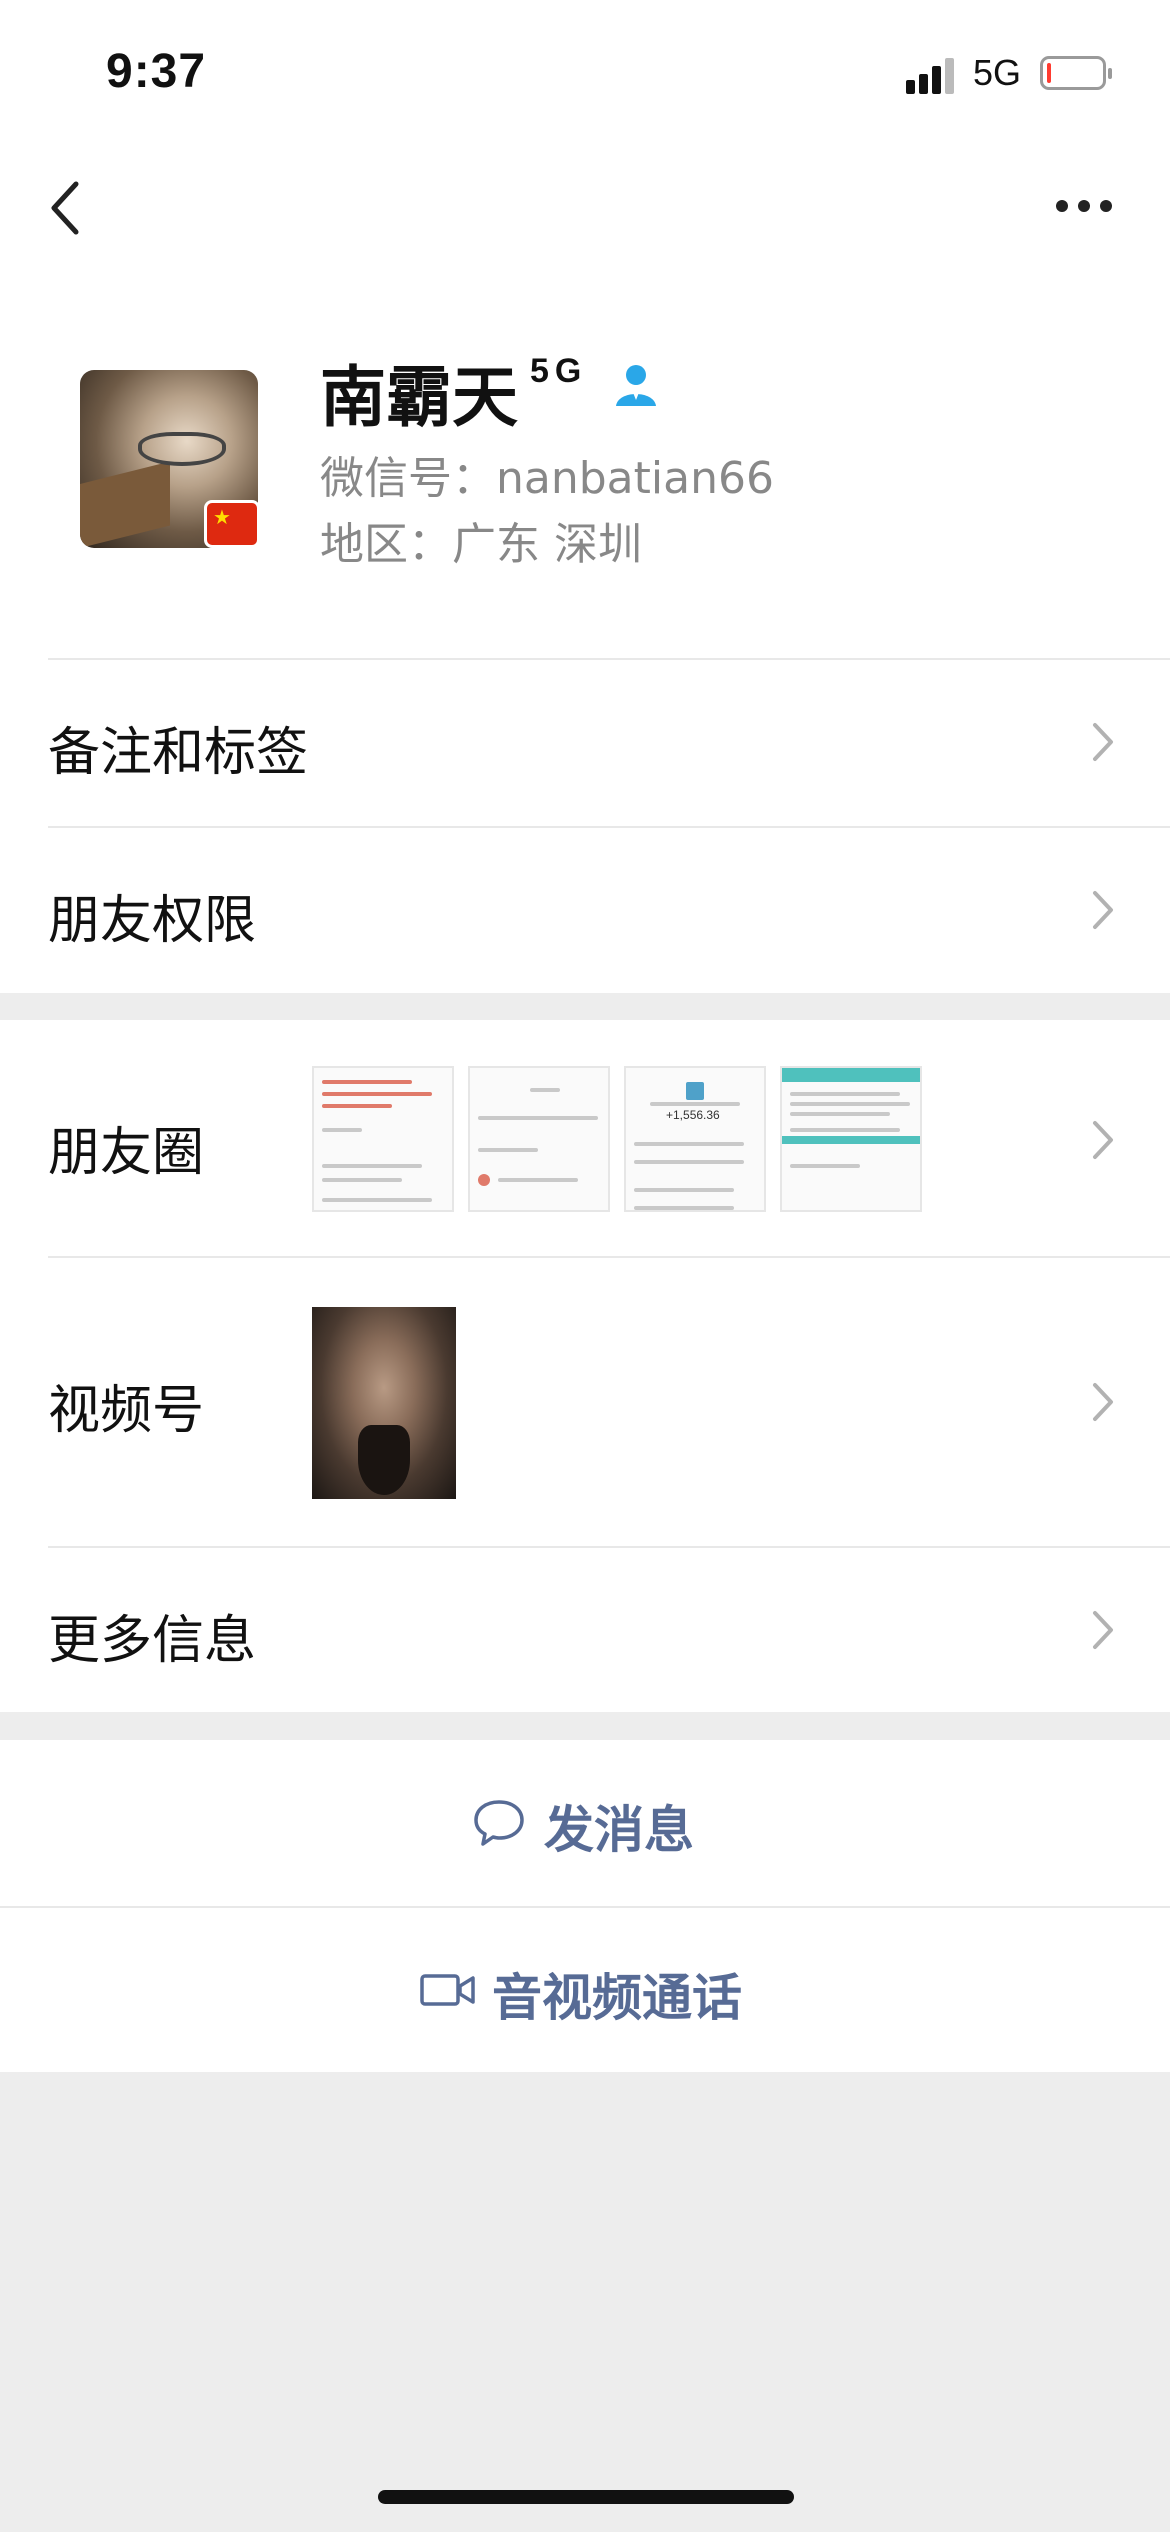  I want to click on chat-bubble-icon, so click(499, 1823).